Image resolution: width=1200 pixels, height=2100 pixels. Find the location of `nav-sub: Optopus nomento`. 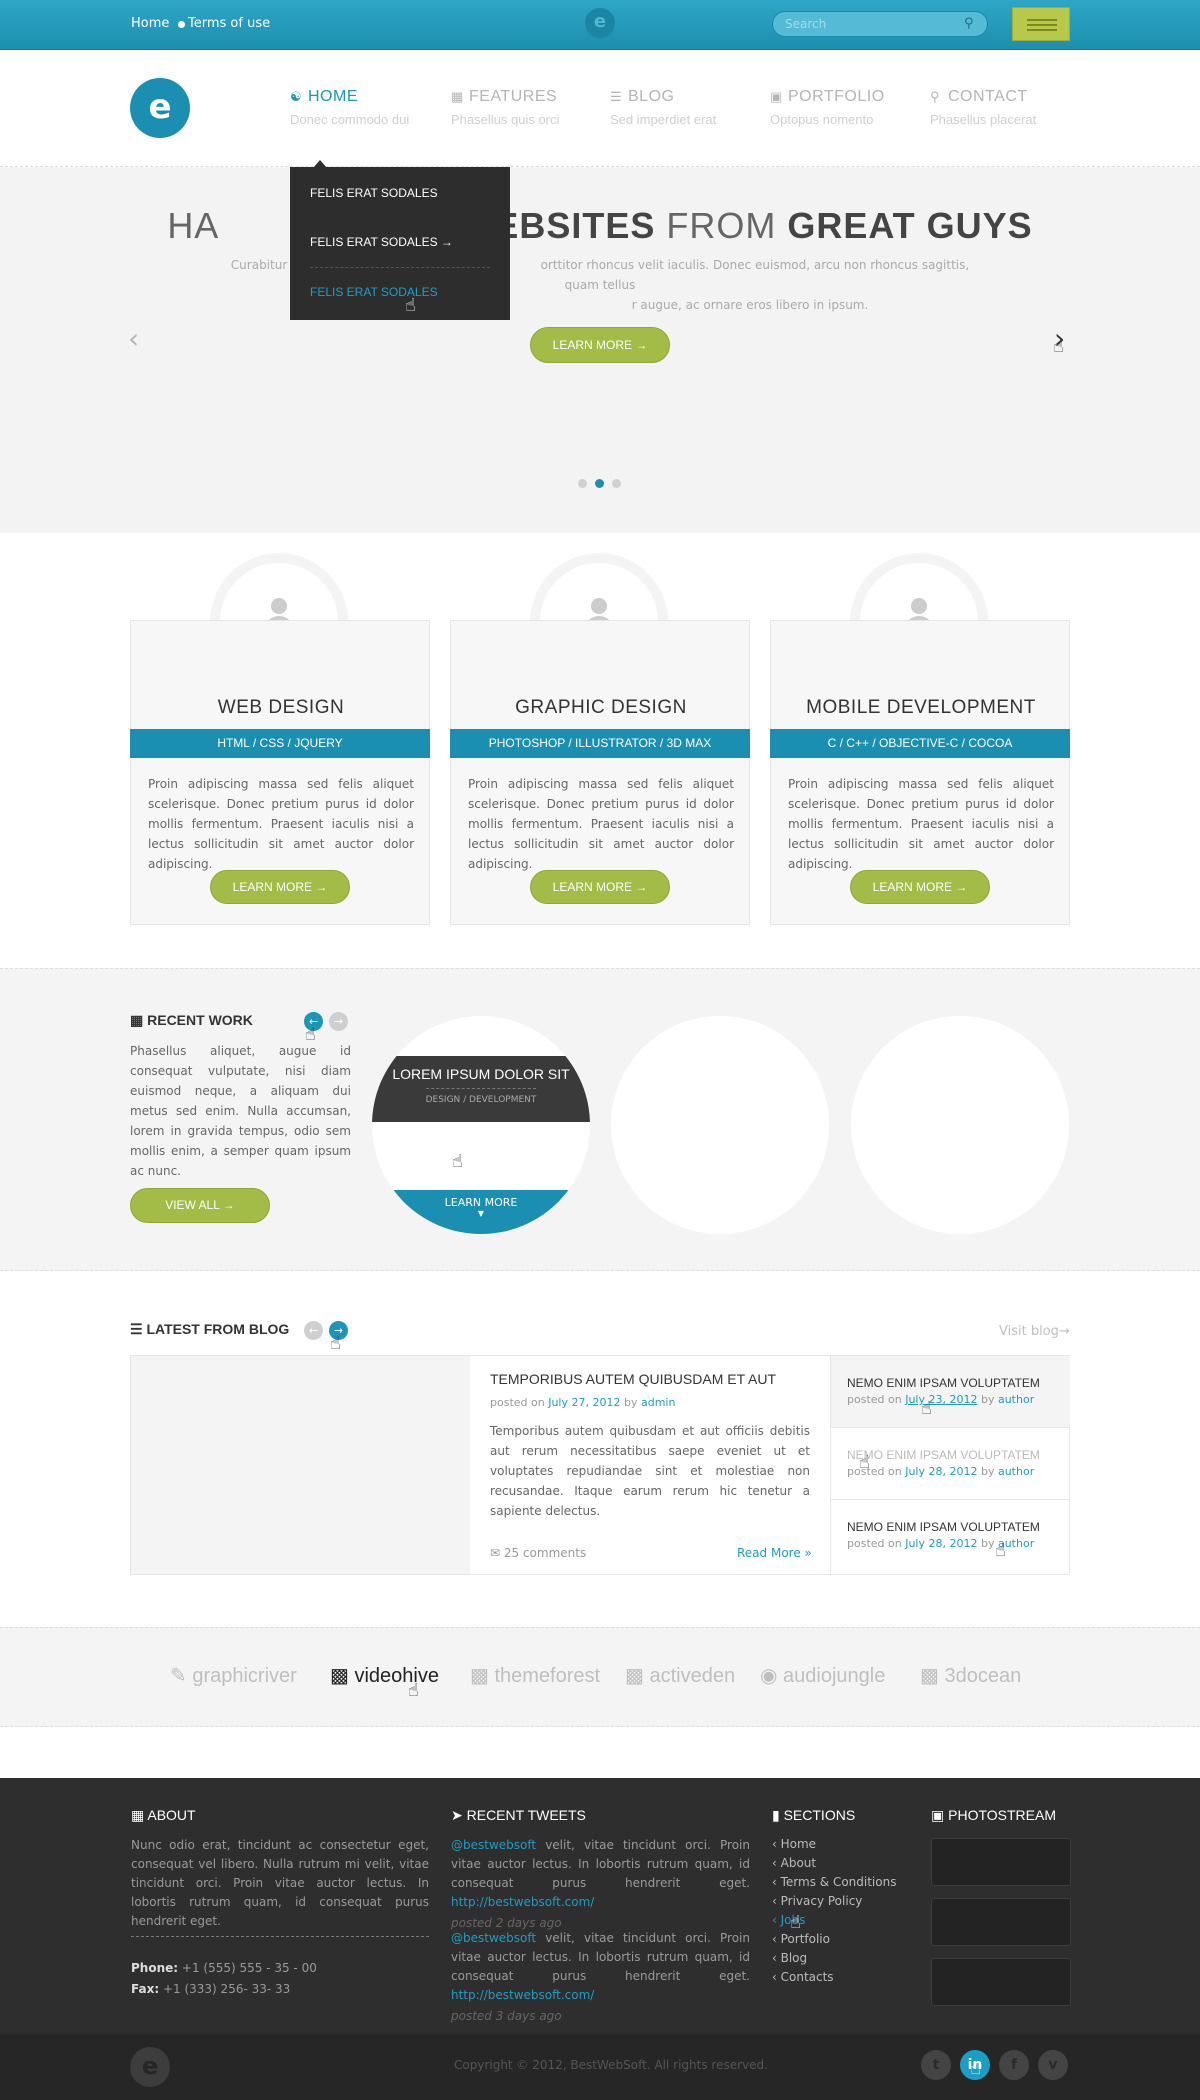

nav-sub: Optopus nomento is located at coordinates (822, 119).